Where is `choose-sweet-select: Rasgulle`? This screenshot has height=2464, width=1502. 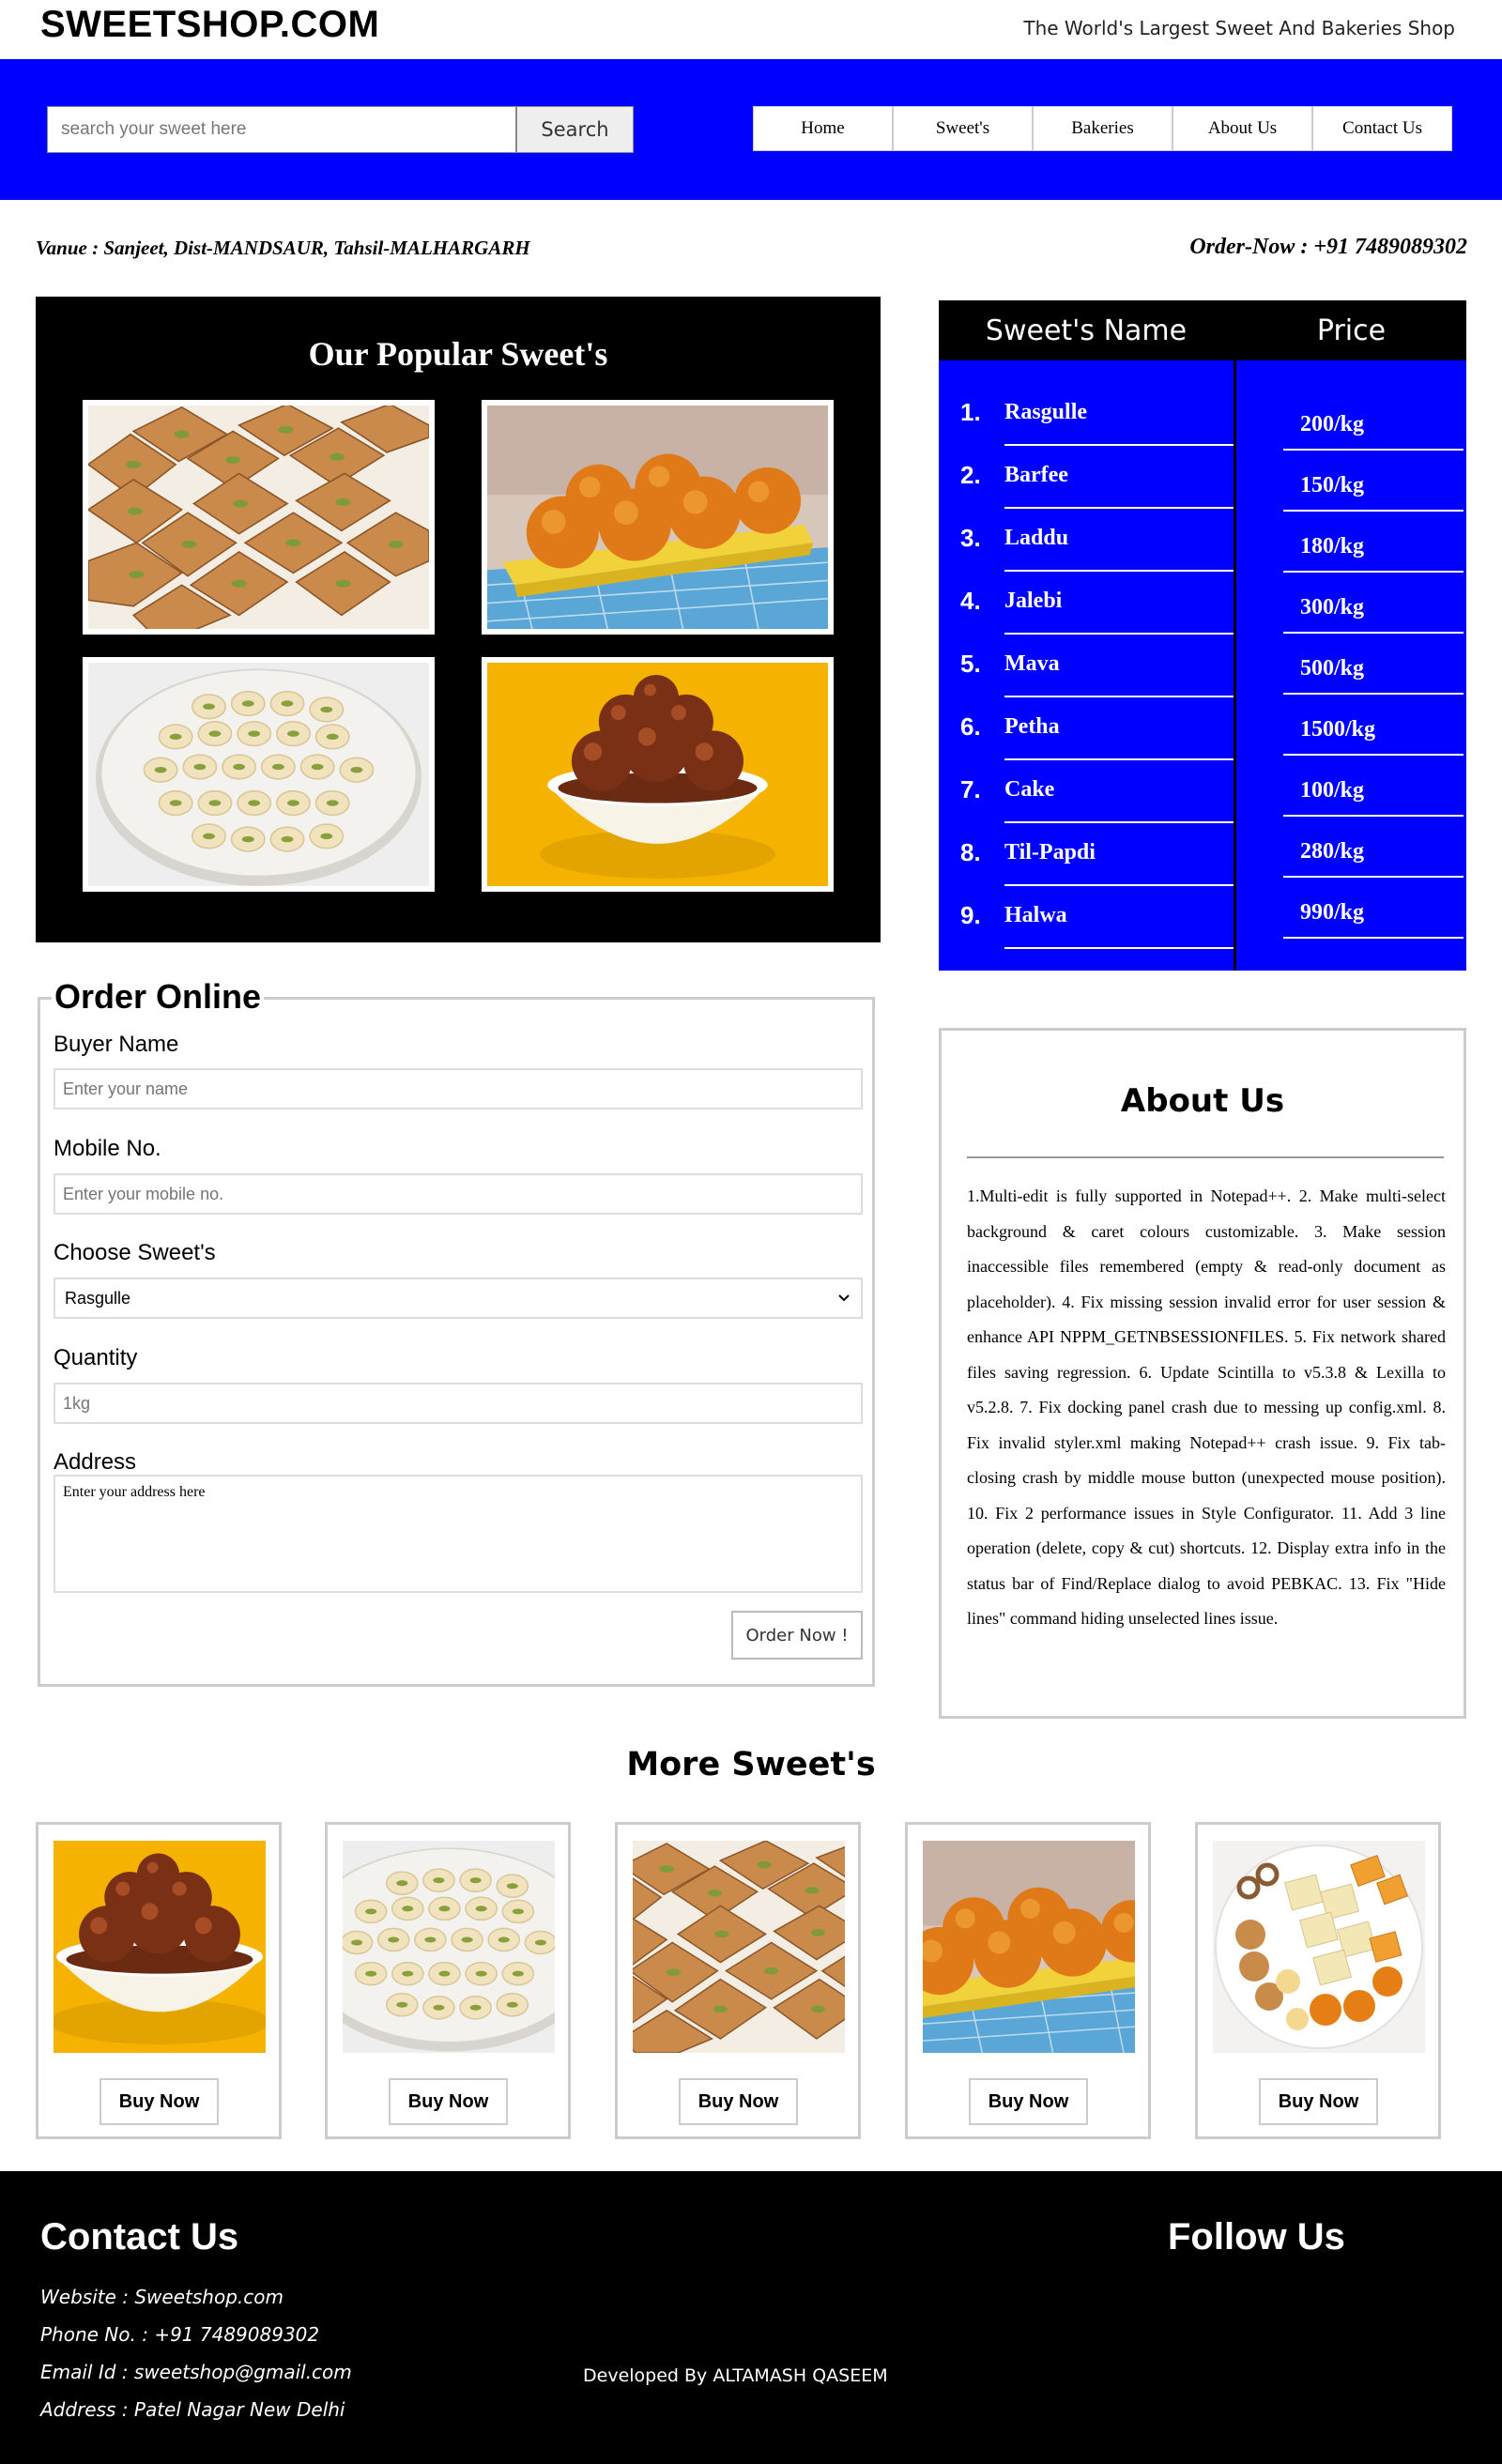
choose-sweet-select: Rasgulle is located at coordinates (458, 1298).